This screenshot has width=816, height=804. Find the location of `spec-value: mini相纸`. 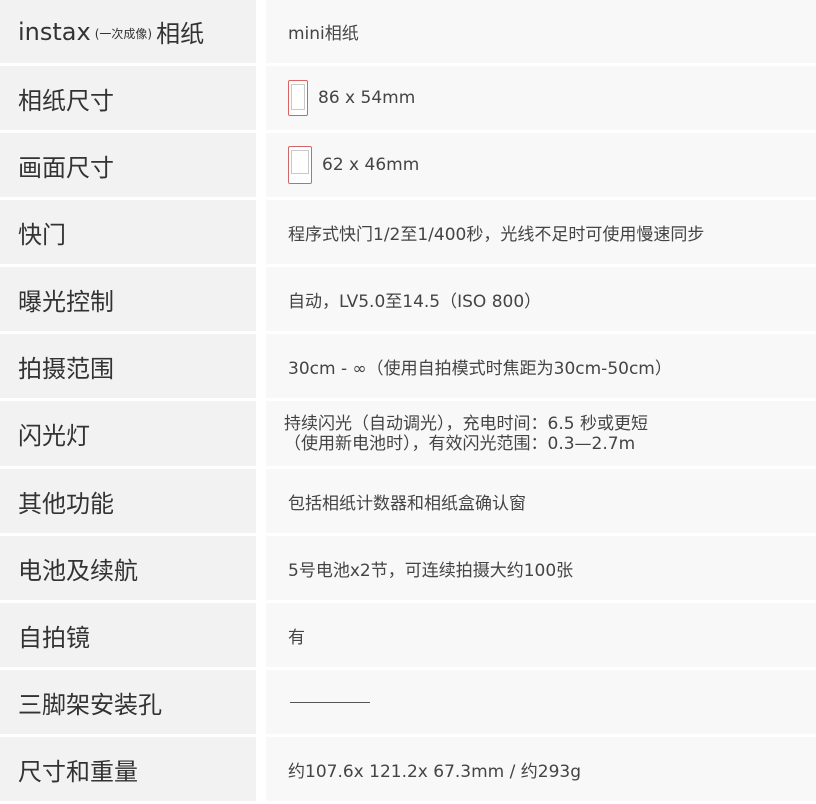

spec-value: mini相纸 is located at coordinates (541, 31).